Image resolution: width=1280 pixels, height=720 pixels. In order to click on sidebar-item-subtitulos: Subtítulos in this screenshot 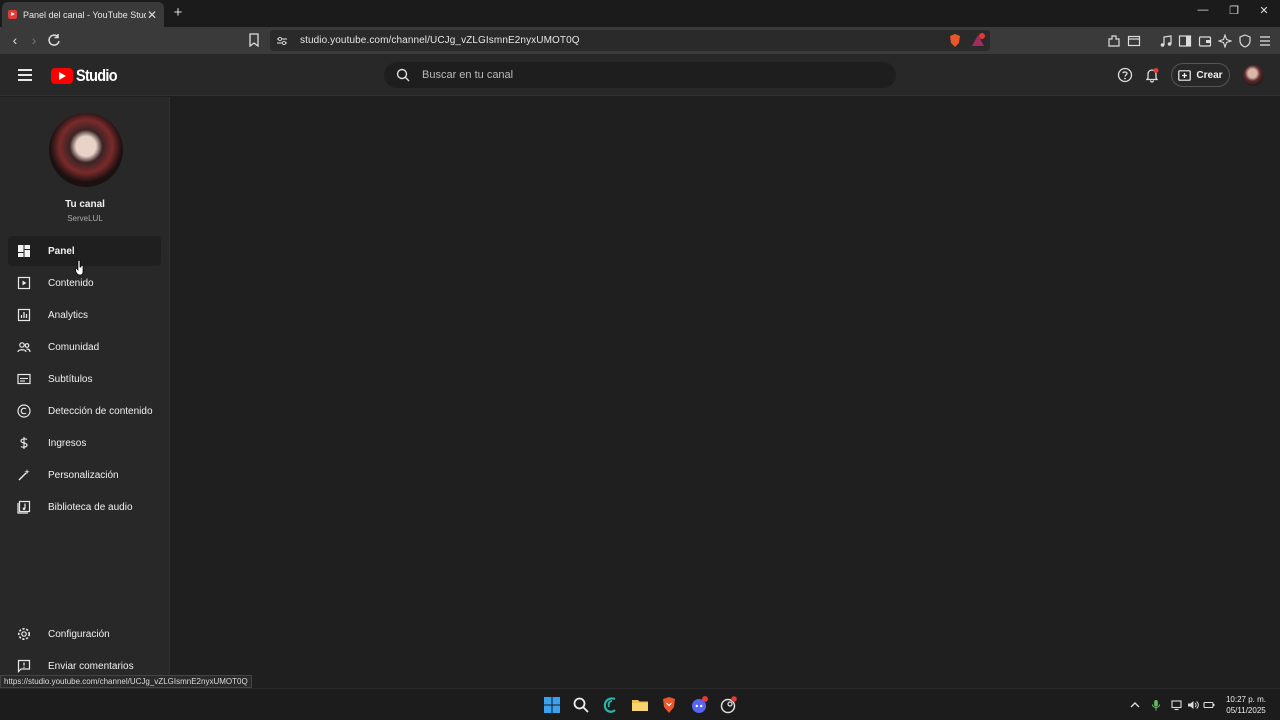, I will do `click(84, 379)`.